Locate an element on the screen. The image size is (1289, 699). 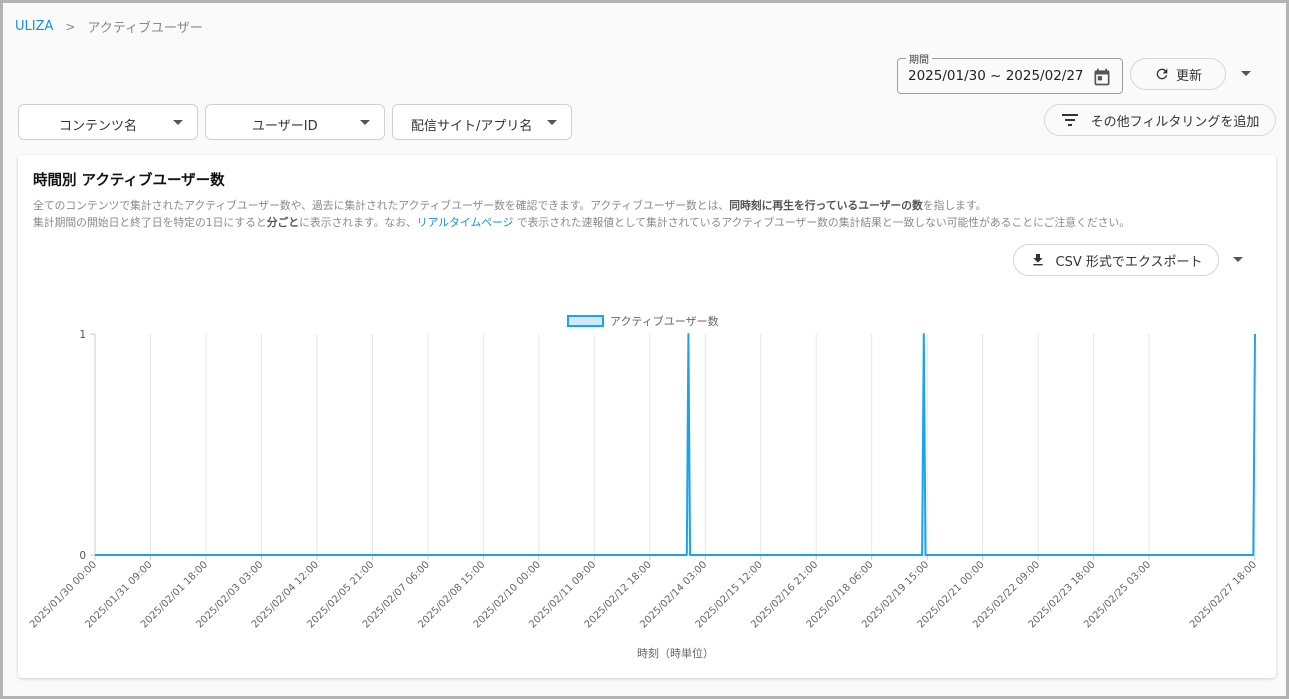
y-tick-label: 0 is located at coordinates (82, 556).